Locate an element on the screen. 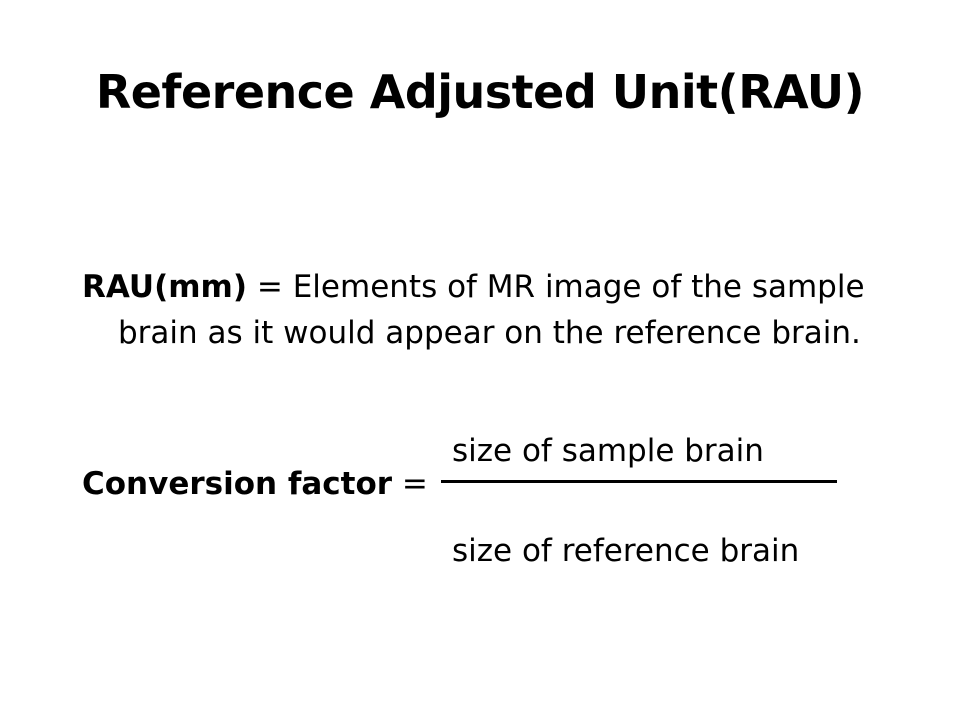 Image resolution: width=960 pixels, height=720 pixels. fraction-denominator: size of reference brain is located at coordinates (626, 551).